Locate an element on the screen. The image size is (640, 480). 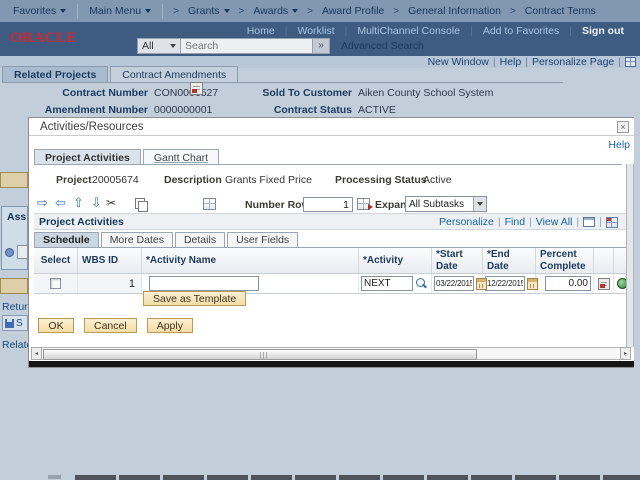
close-icon: × is located at coordinates (623, 127).